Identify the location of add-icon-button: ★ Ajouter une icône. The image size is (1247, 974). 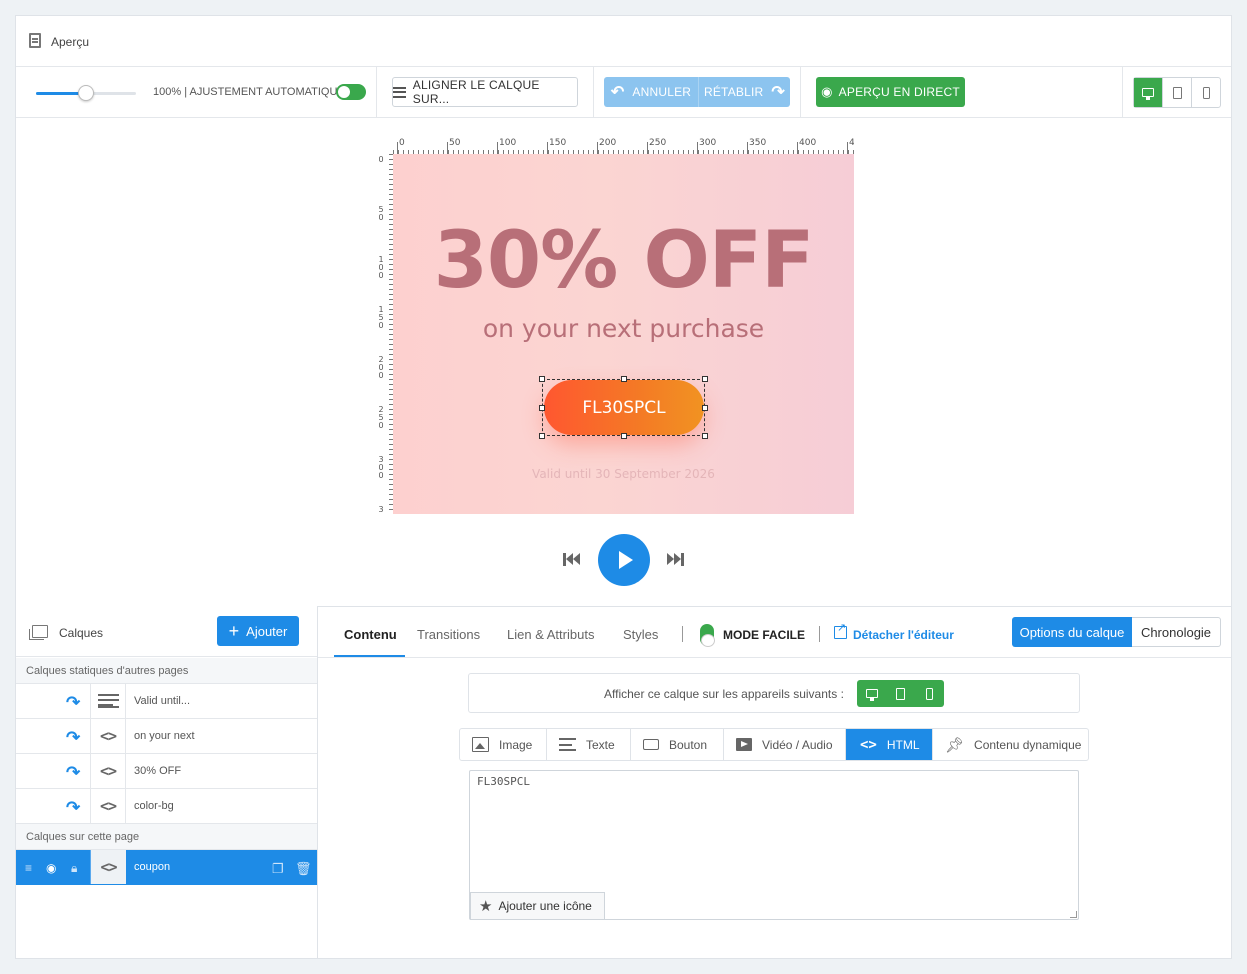
(537, 906).